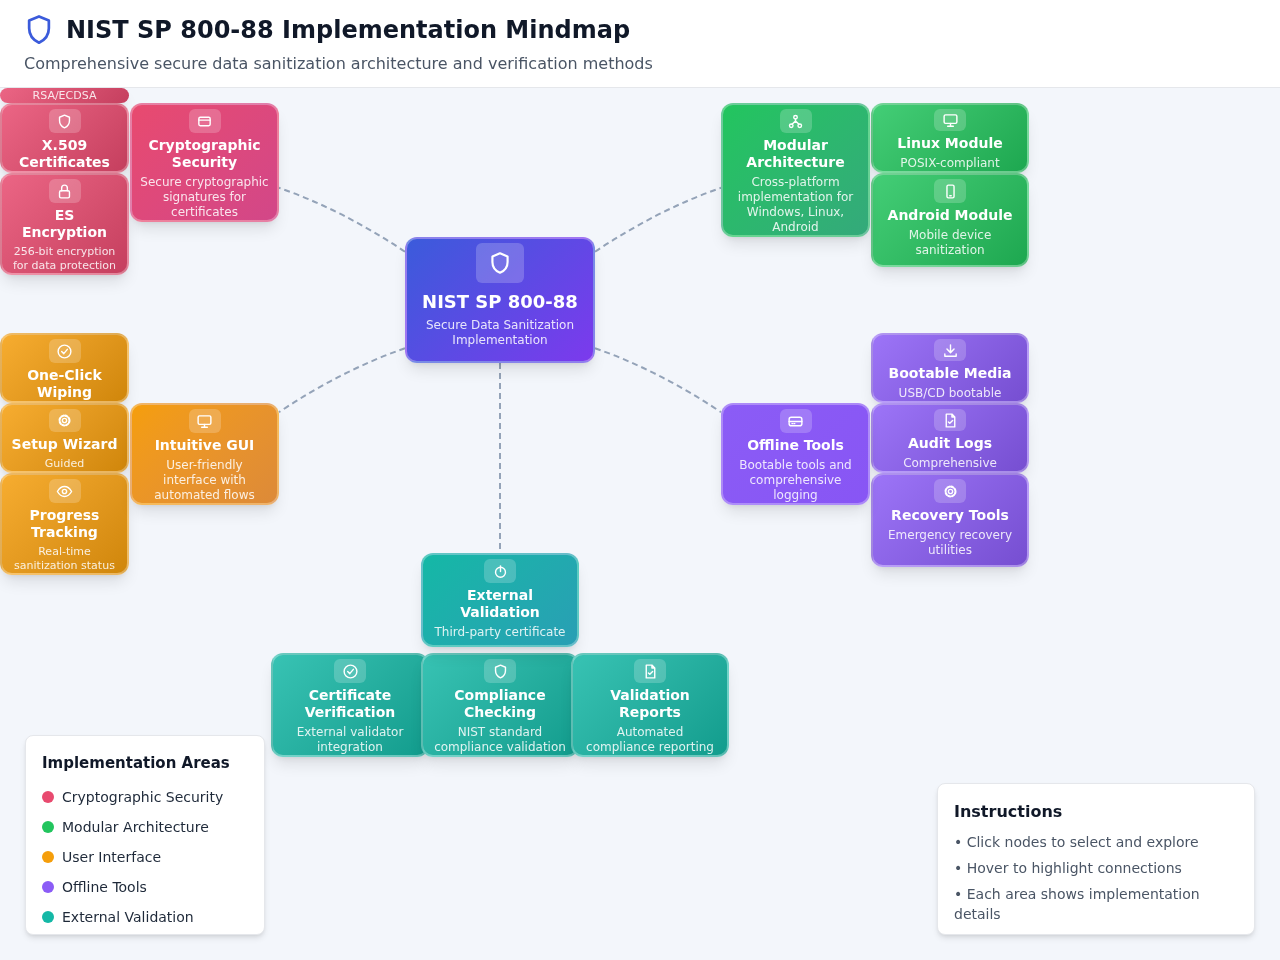 The width and height of the screenshot is (1280, 960). I want to click on node-title: Modular Architecture, so click(795, 154).